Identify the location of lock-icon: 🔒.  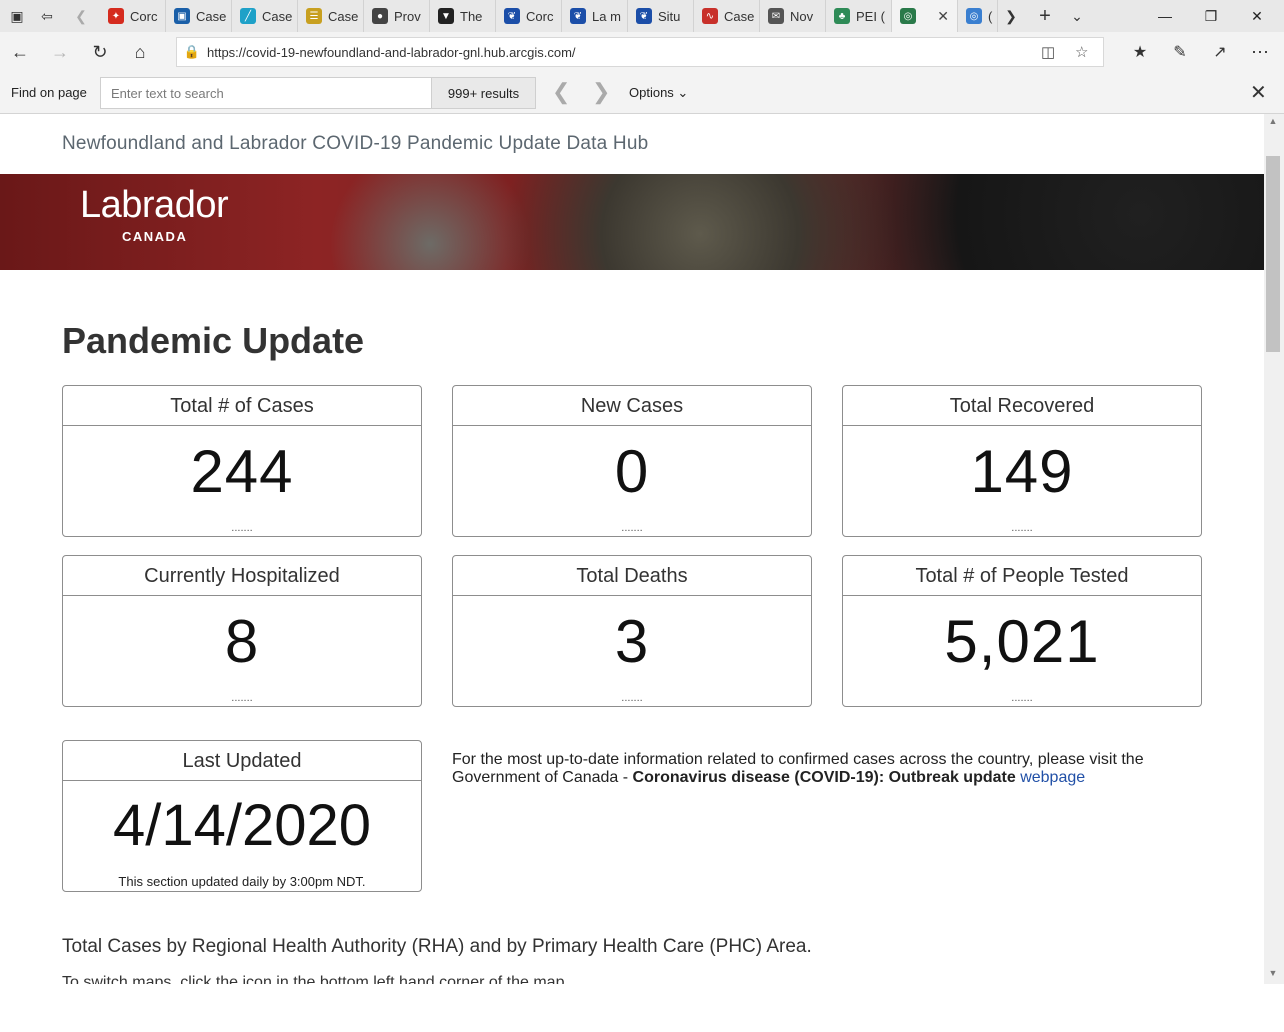
(192, 51).